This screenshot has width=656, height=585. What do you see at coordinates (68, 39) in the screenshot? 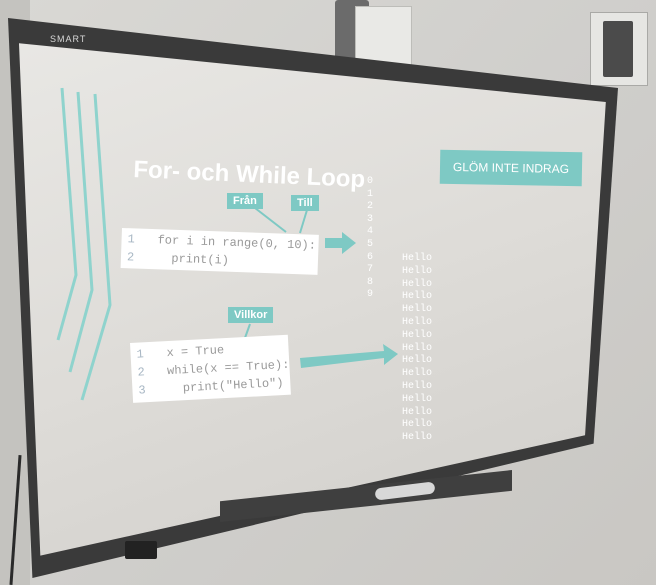
I see `brand-logo: SMART` at bounding box center [68, 39].